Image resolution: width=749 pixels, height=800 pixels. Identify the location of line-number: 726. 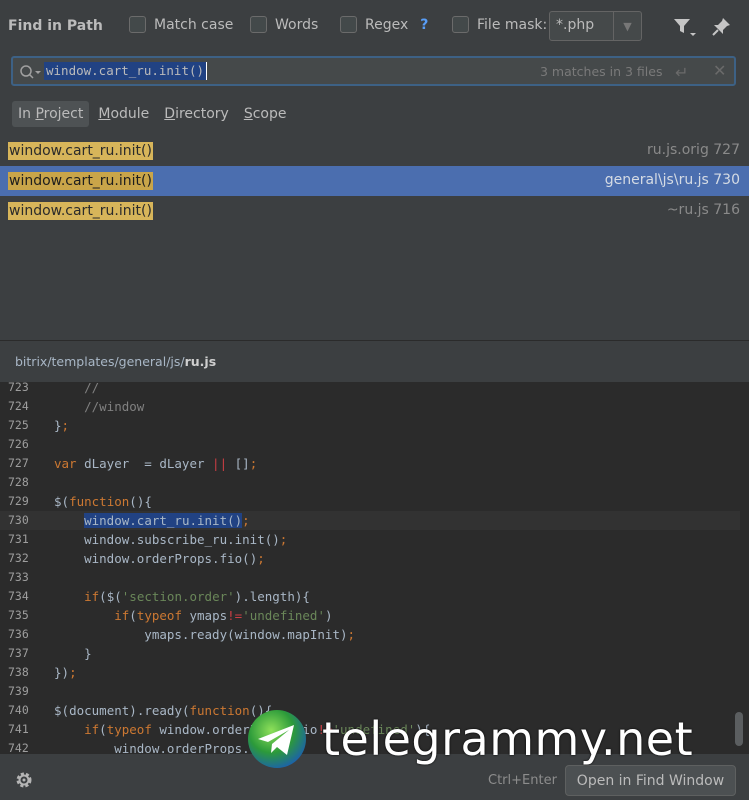
(18, 444).